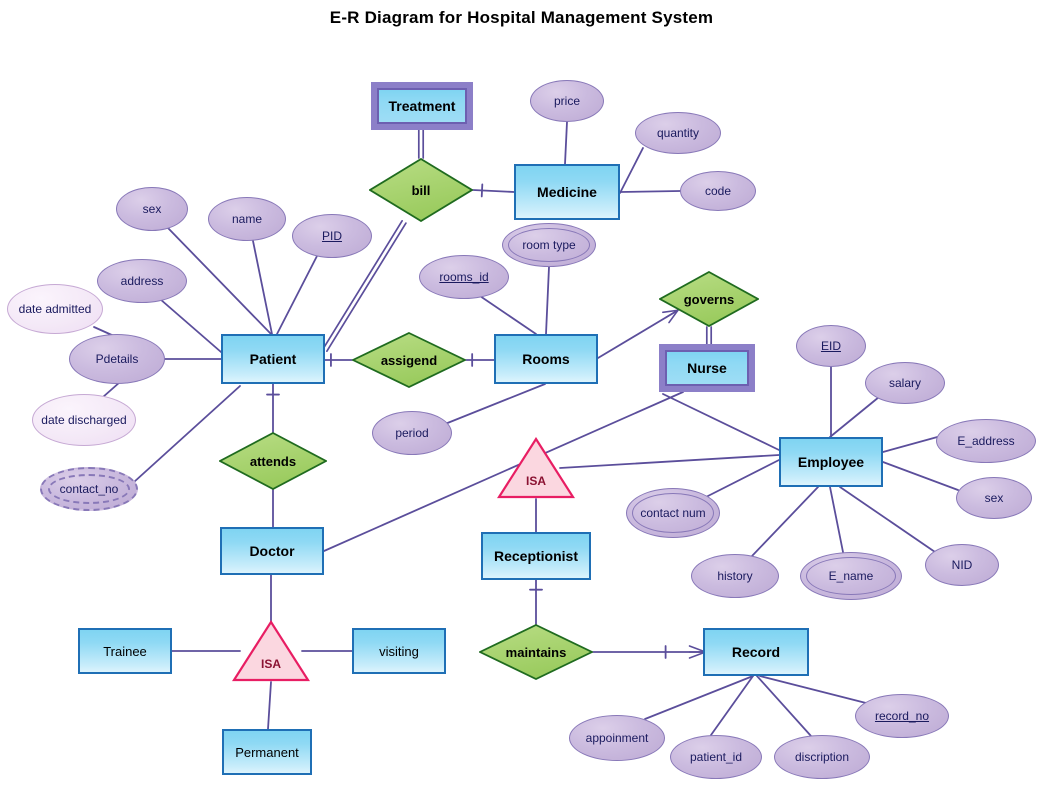  Describe the element at coordinates (822, 757) in the screenshot. I see `attribute-discription: discription` at that location.